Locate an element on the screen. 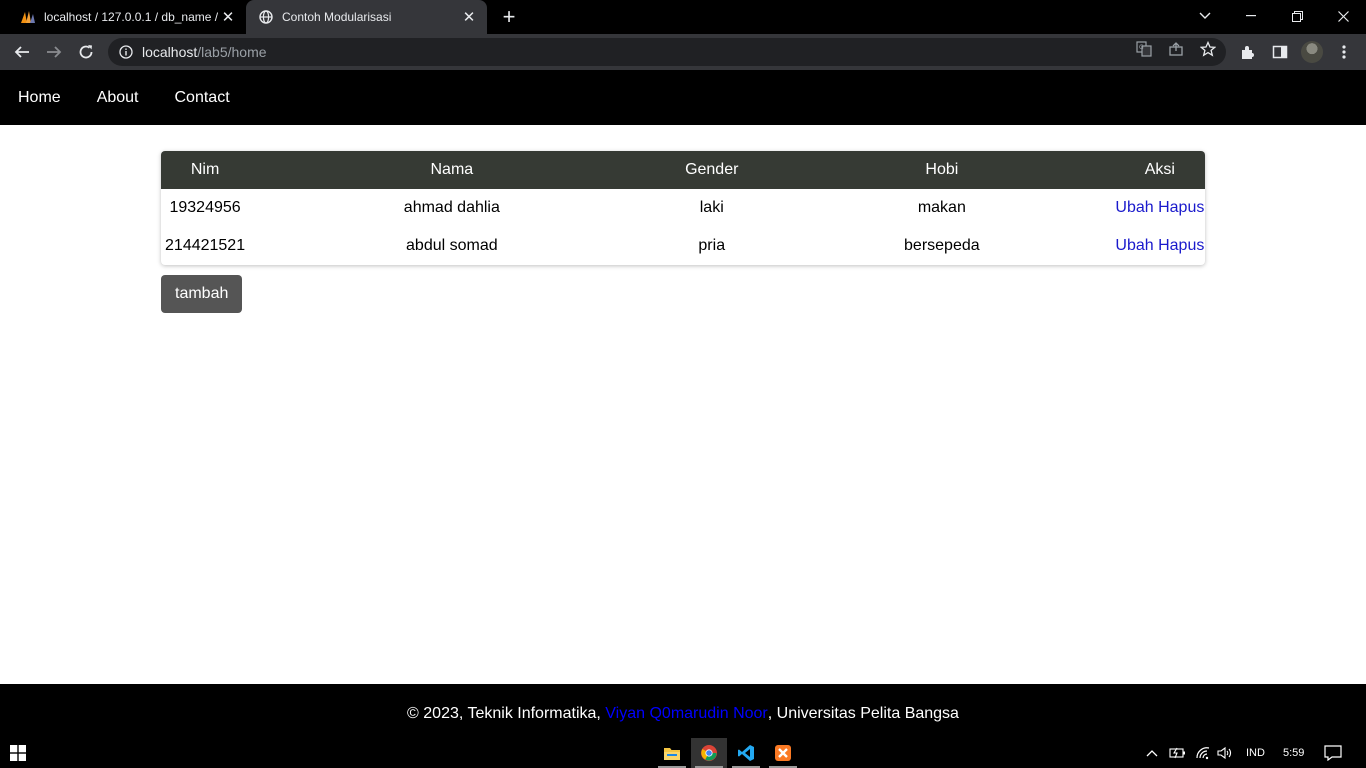  translate-icon: G is located at coordinates (1144, 49).